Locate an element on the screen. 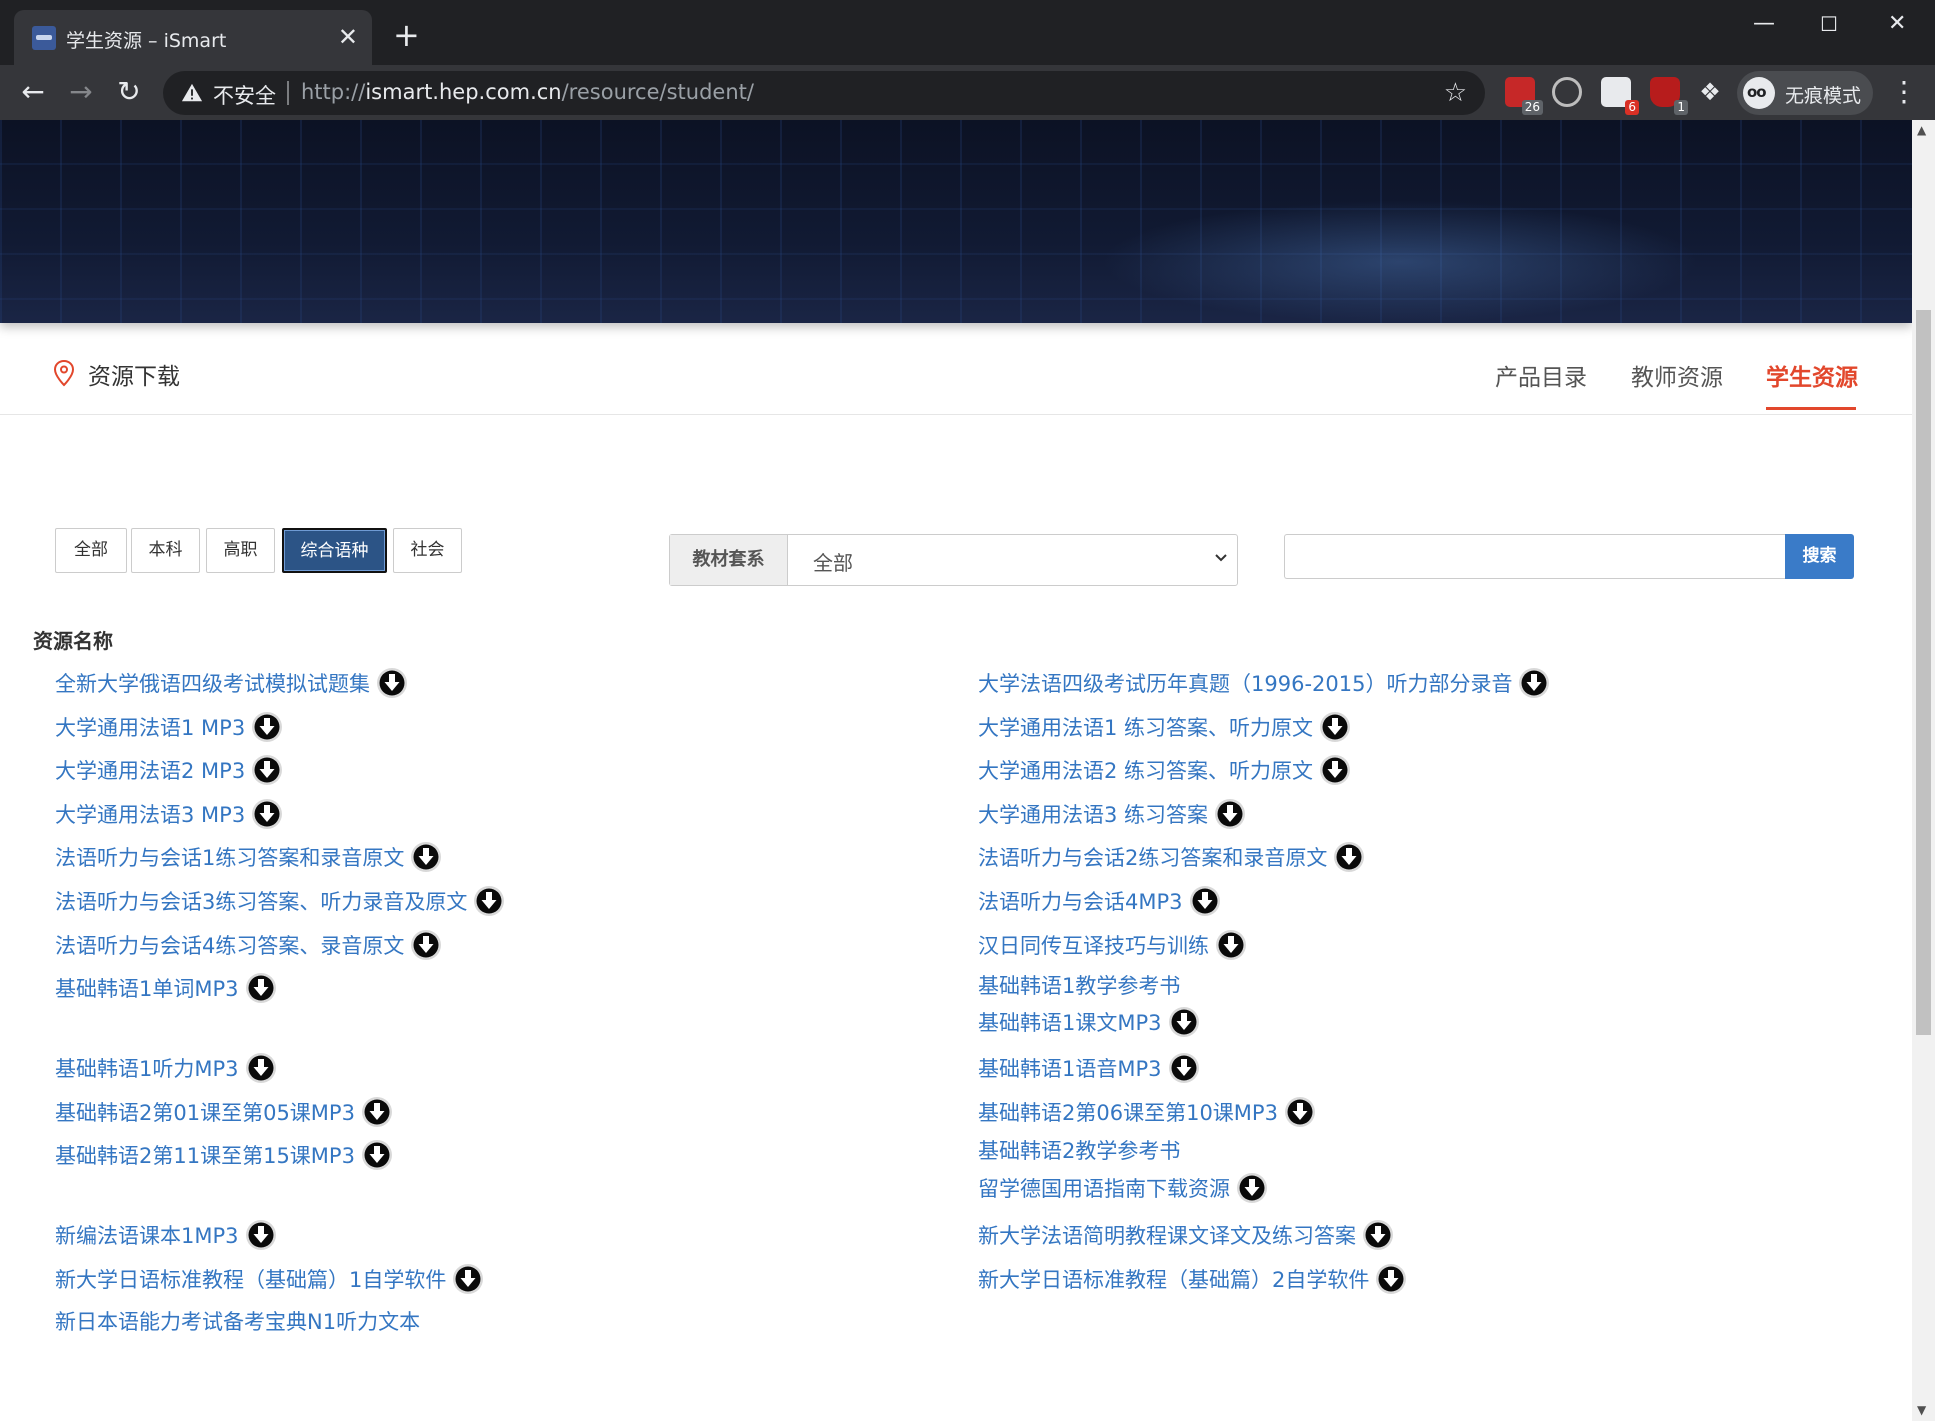 This screenshot has width=1935, height=1421. resource-link: 基础韩语1课文MP3 is located at coordinates (1070, 1023).